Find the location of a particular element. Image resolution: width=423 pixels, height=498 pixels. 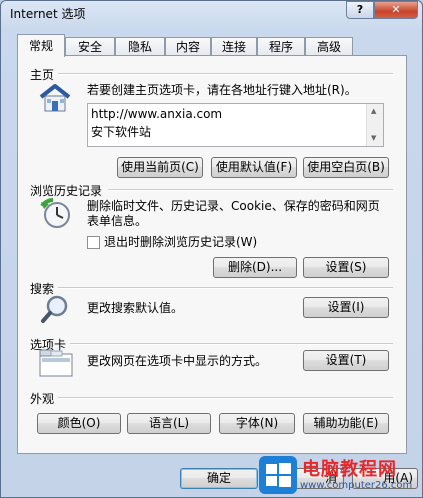

fonts-button: 字体(N) is located at coordinates (257, 423).